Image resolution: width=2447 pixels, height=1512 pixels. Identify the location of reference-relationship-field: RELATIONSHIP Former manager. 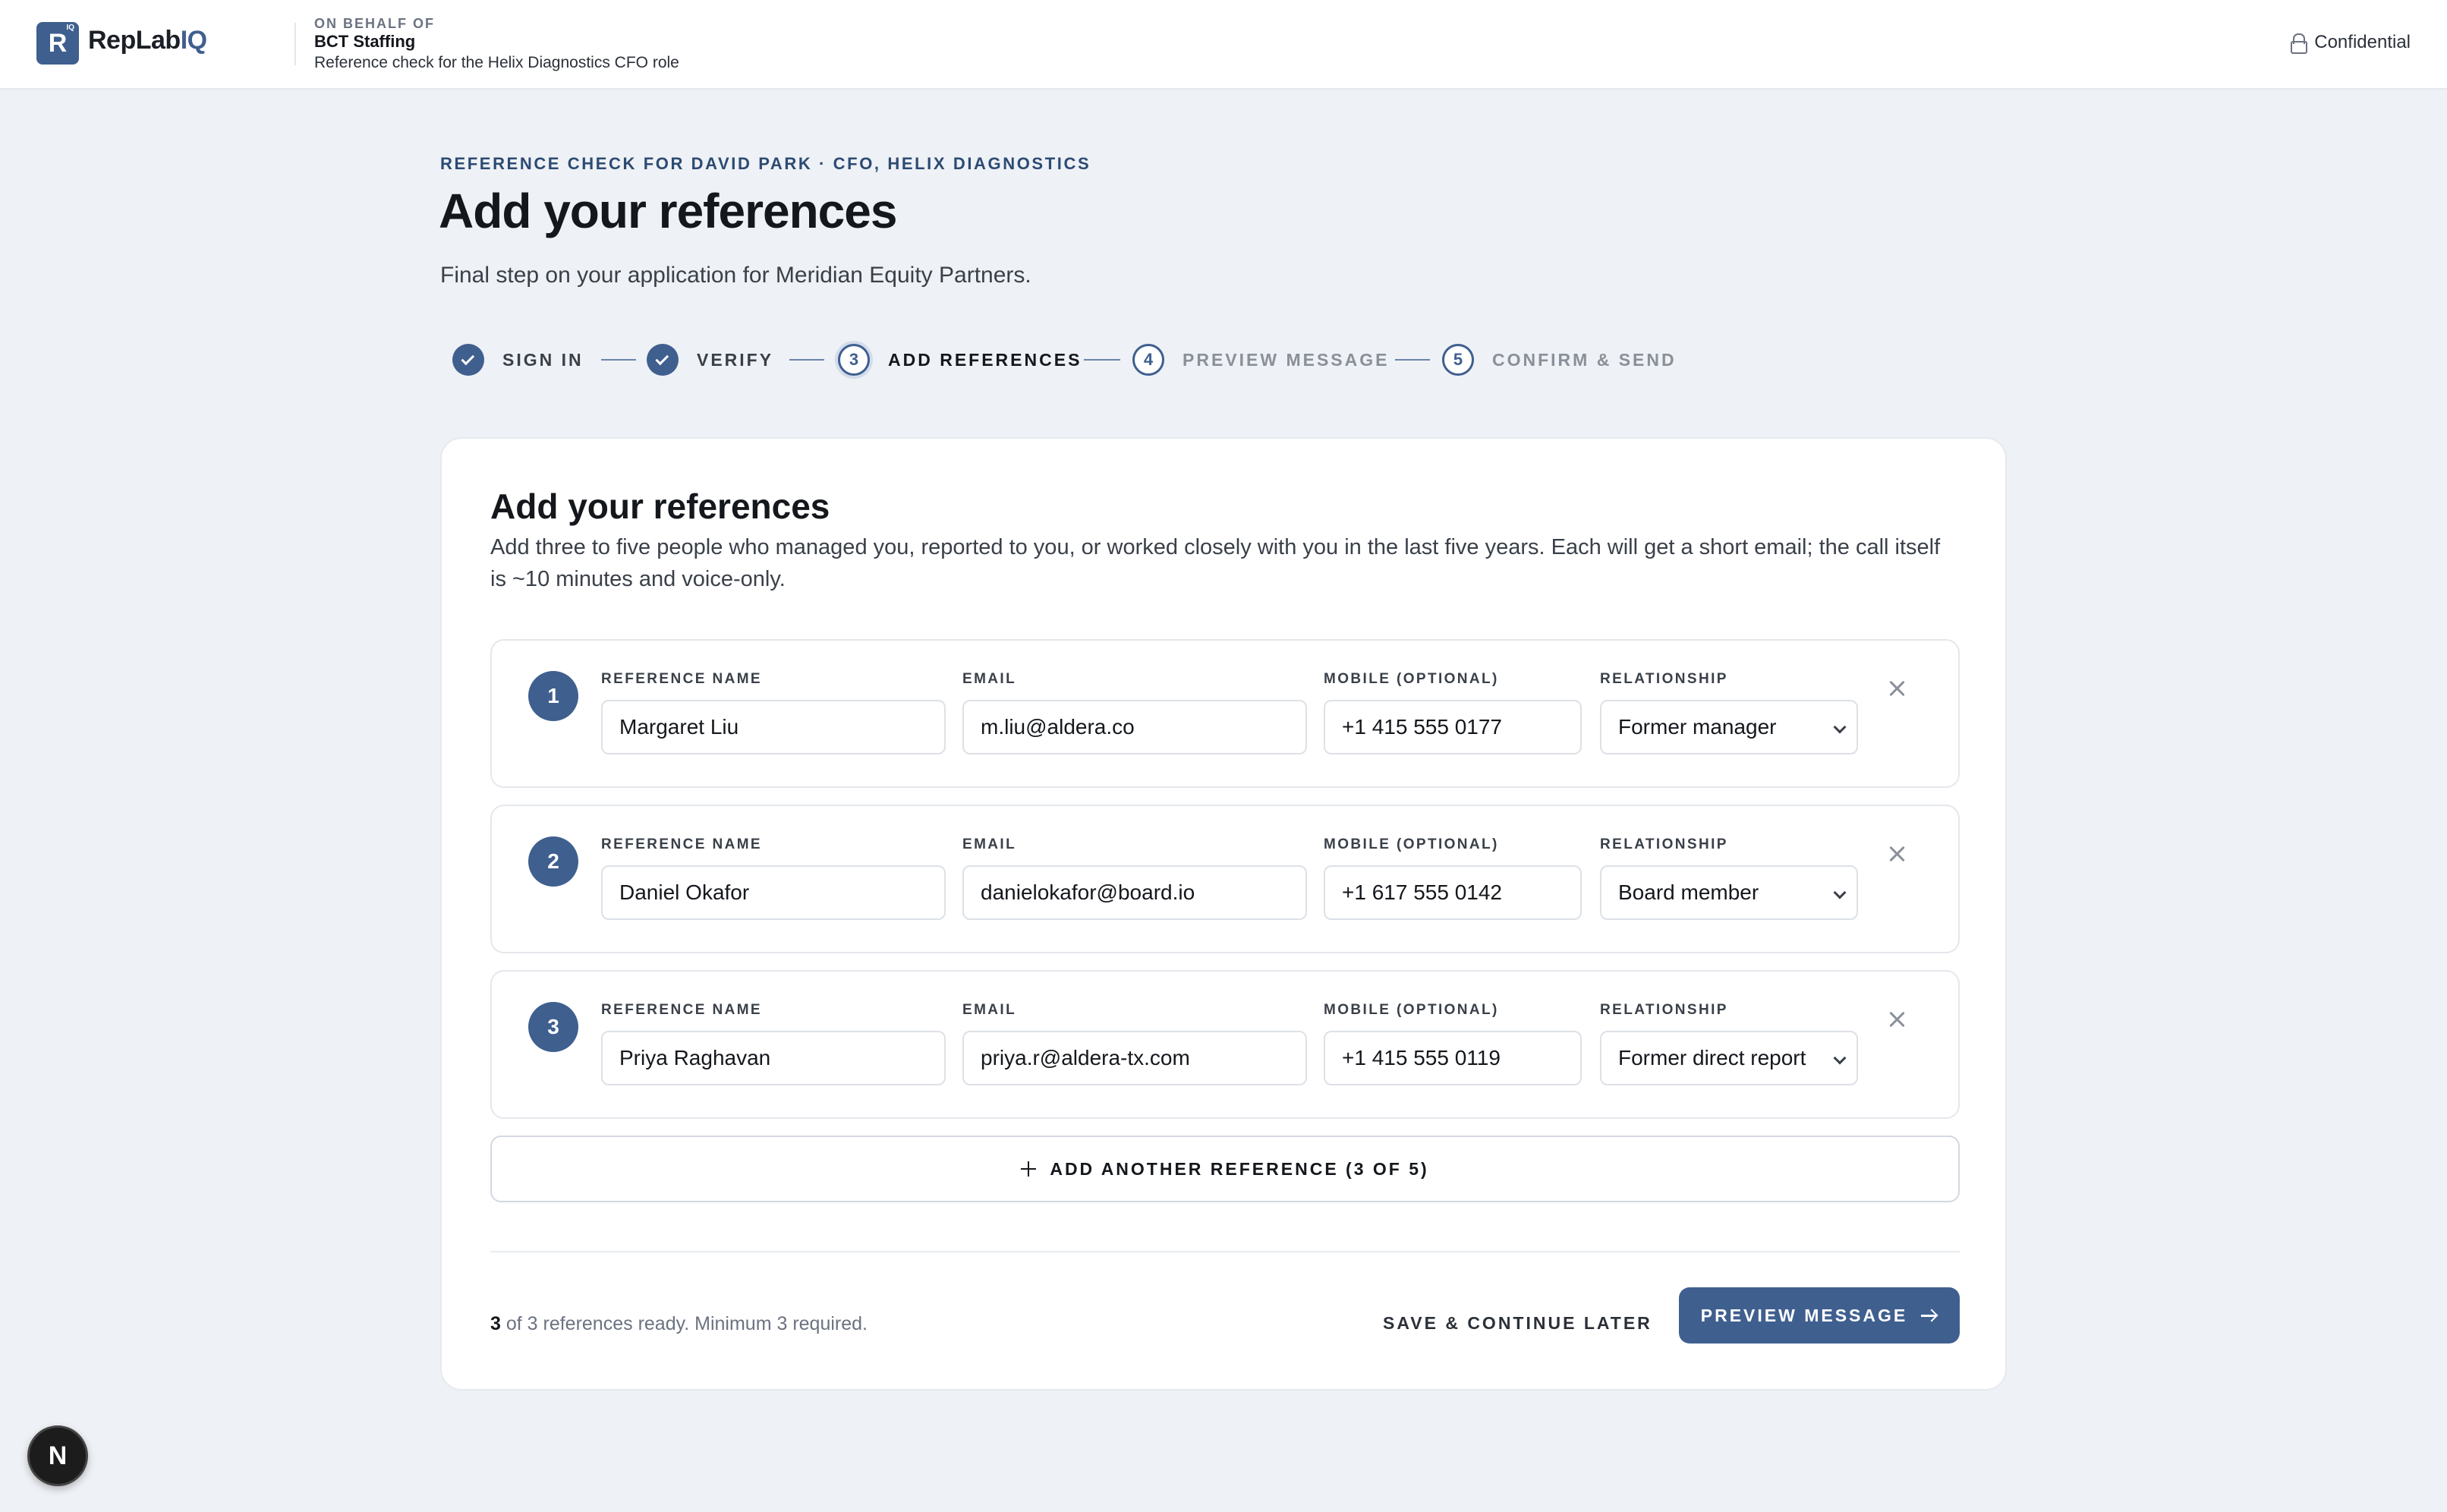
(1729, 712).